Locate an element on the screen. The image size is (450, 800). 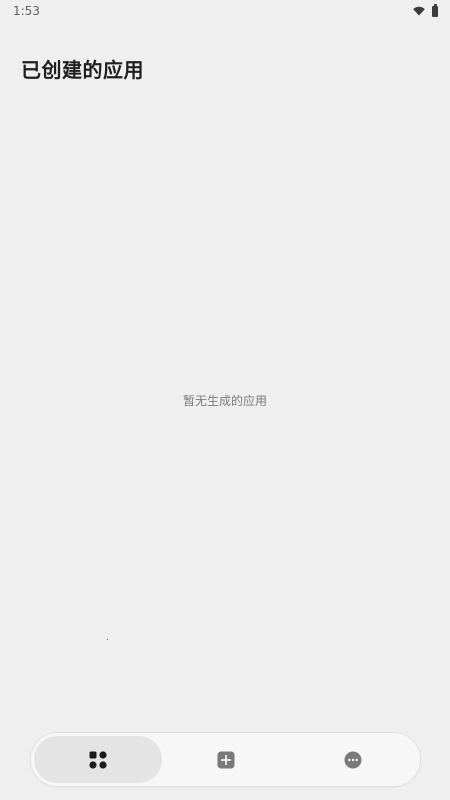
status-time: 1:53 is located at coordinates (26, 11).